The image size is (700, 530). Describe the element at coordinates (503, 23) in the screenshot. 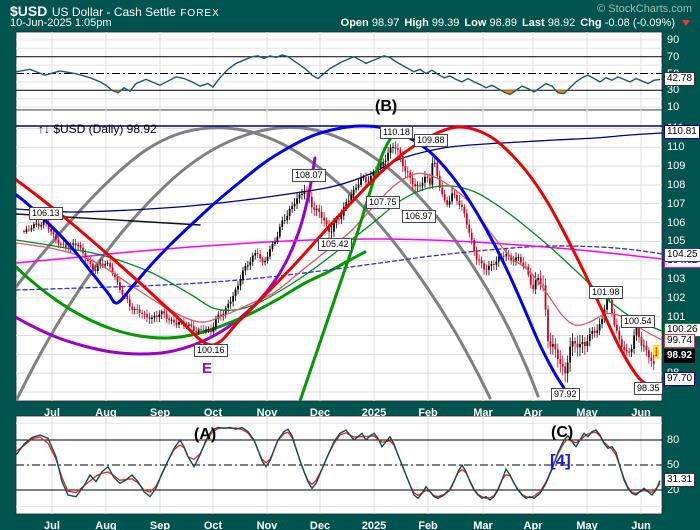

I see `low-value: 98.89` at that location.